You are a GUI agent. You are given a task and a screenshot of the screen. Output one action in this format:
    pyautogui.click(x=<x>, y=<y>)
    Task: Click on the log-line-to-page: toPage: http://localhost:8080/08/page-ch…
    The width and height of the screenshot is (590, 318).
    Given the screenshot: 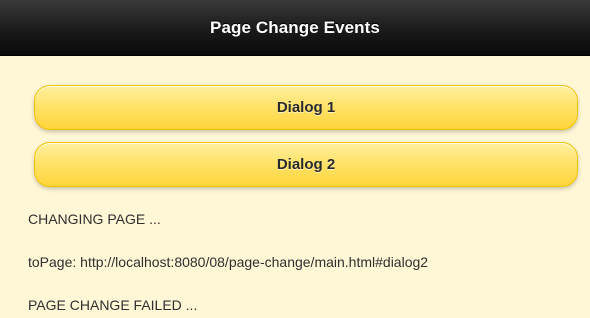 What is the action you would take?
    pyautogui.click(x=228, y=262)
    